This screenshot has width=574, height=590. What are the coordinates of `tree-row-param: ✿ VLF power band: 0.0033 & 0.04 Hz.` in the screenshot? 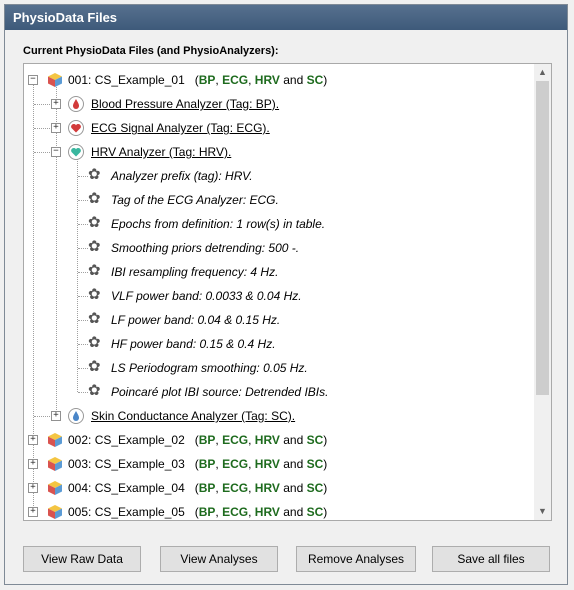 It's located at (279, 296).